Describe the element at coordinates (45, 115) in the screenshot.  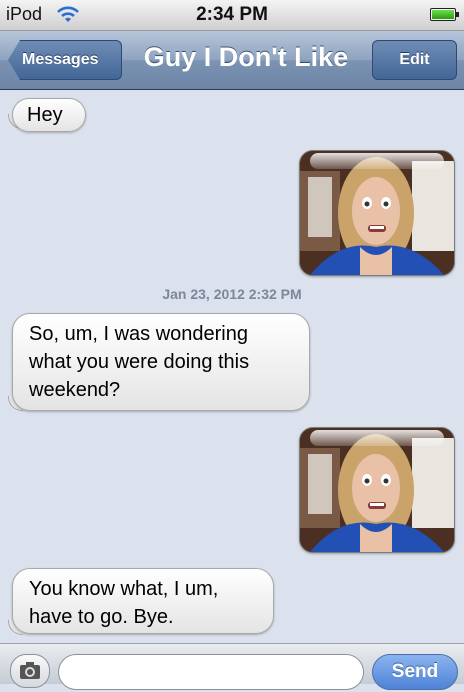
I see `message-text: Hey` at that location.